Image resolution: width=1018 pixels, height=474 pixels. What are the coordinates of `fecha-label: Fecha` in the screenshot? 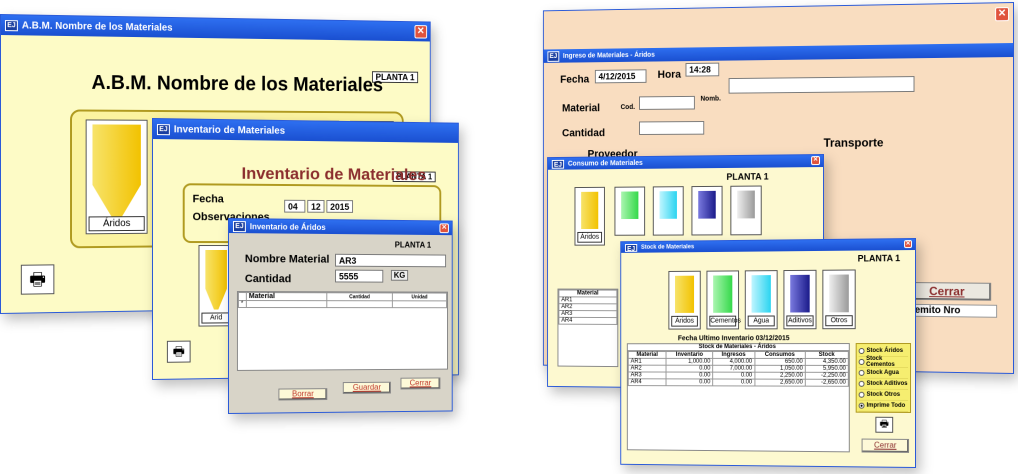 It's located at (575, 79).